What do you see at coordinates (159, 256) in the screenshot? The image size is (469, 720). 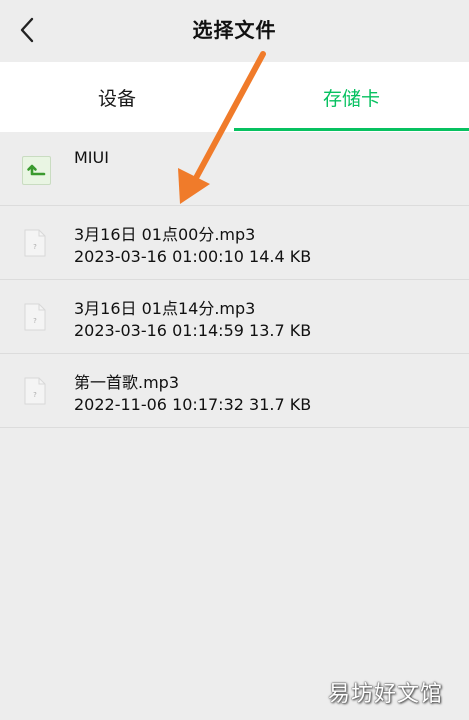 I see `file-date: 2023-03-16 01:00:10` at bounding box center [159, 256].